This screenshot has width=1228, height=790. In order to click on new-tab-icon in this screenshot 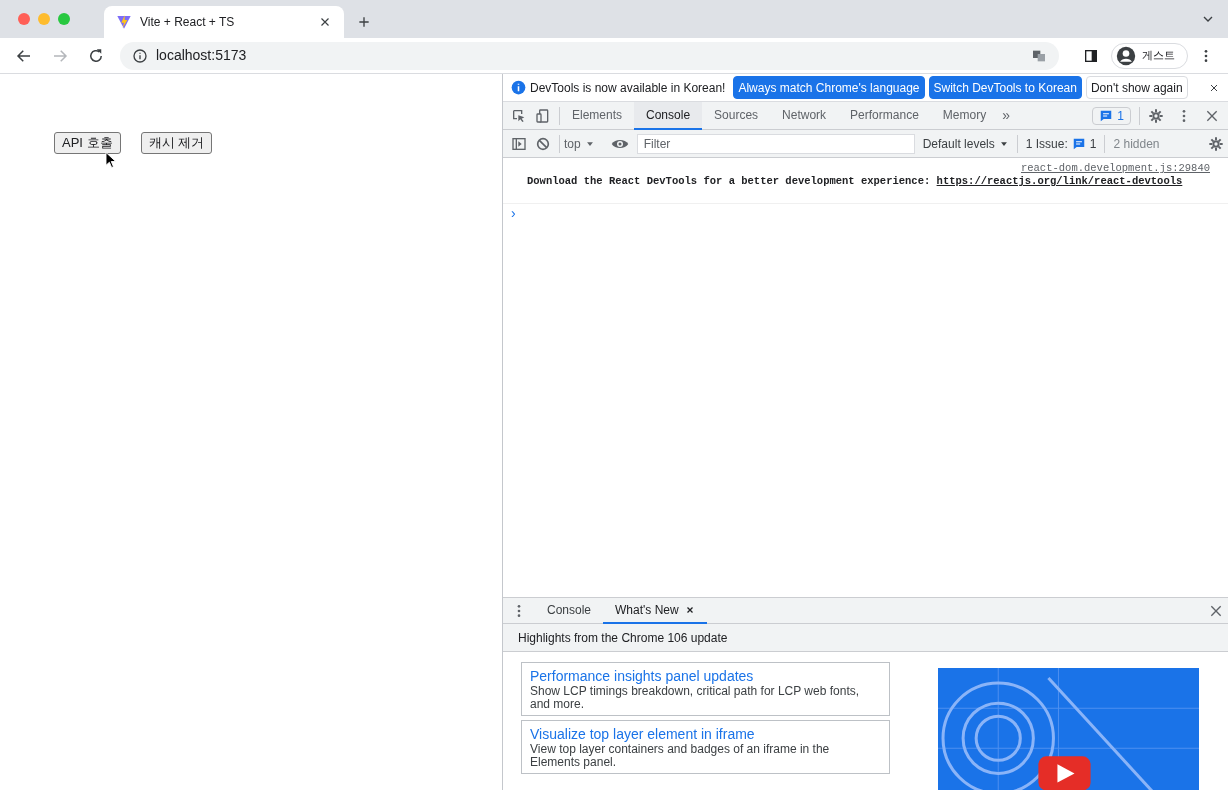, I will do `click(364, 22)`.